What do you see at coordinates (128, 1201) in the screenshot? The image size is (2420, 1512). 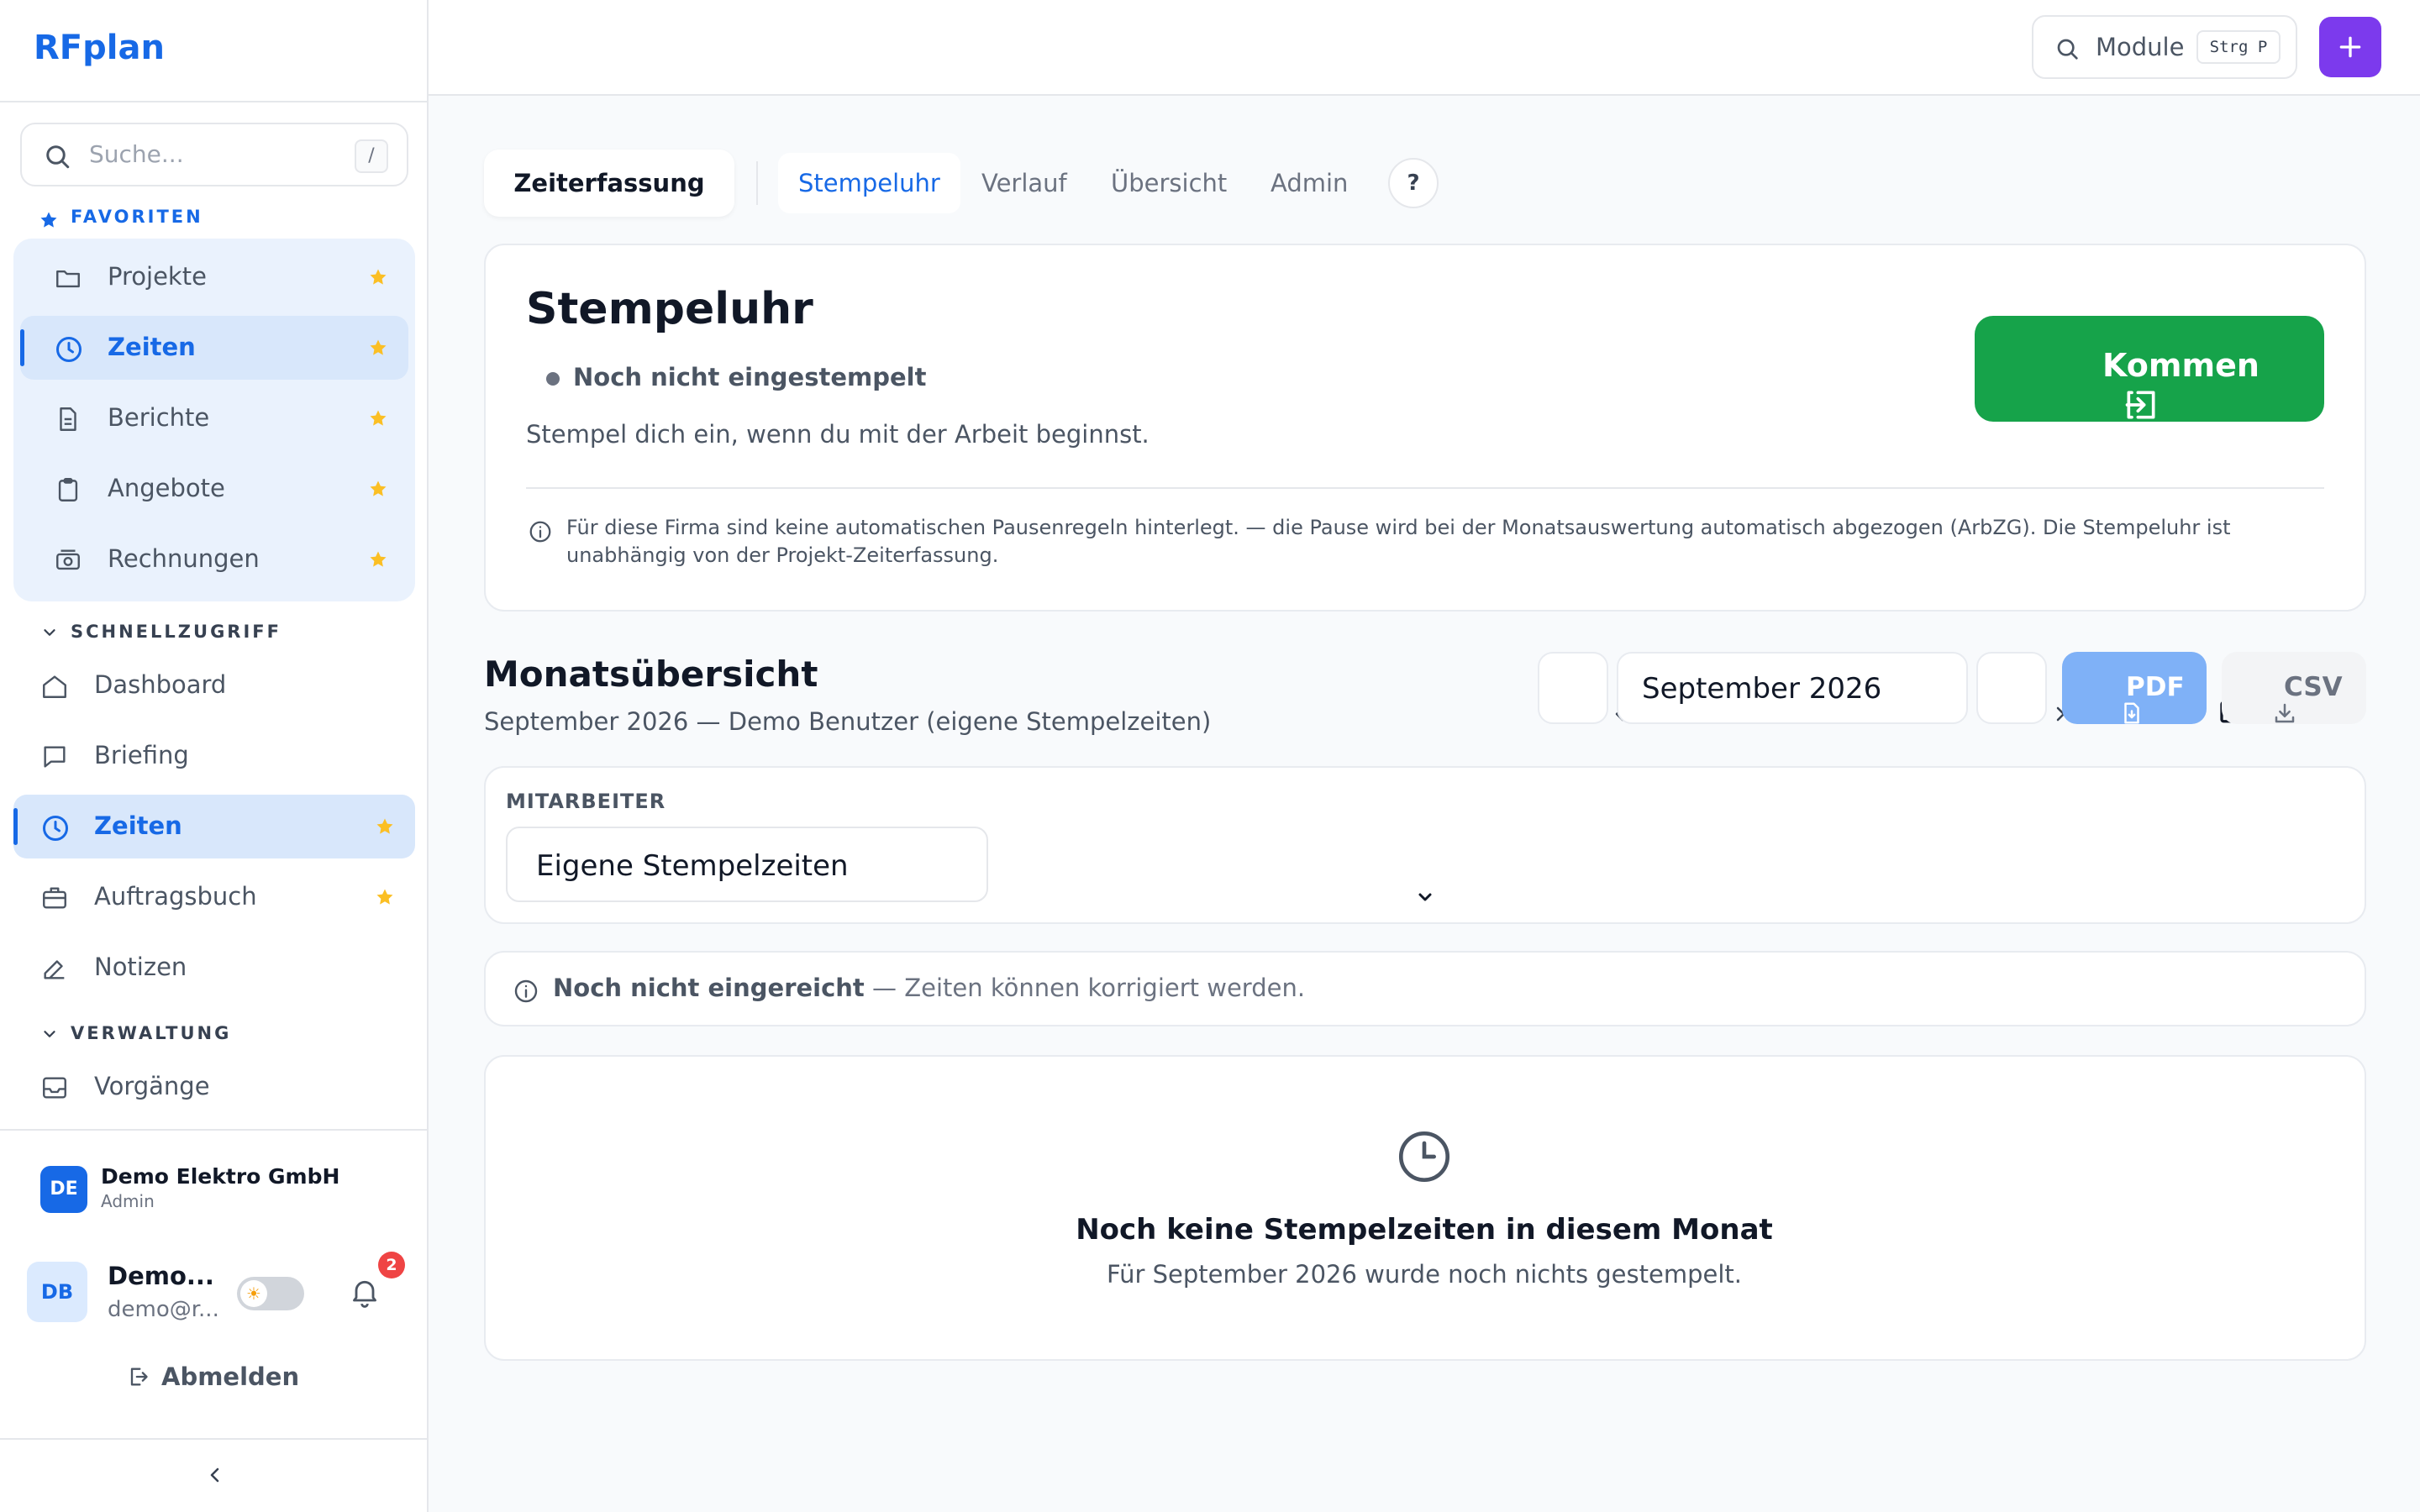 I see `company-role: Admin` at bounding box center [128, 1201].